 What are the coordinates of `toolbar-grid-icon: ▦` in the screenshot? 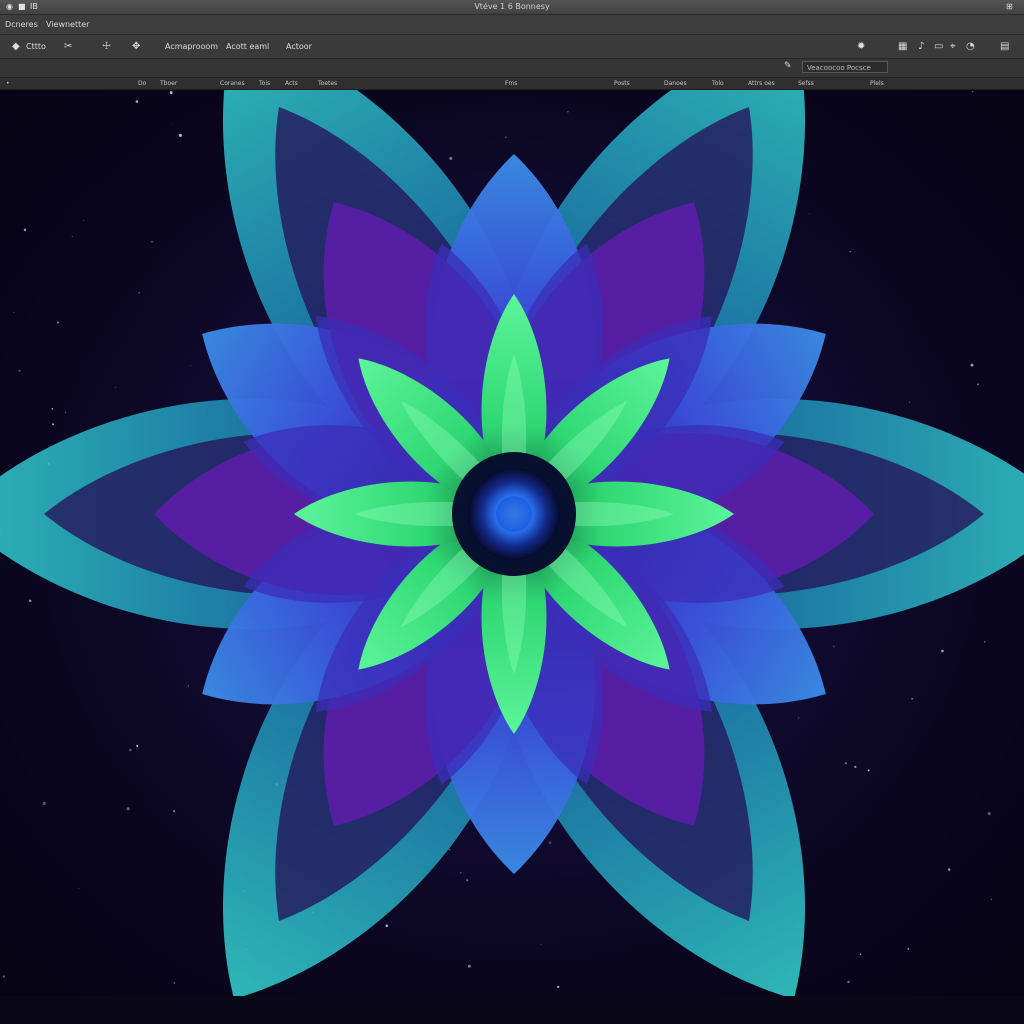 It's located at (902, 46).